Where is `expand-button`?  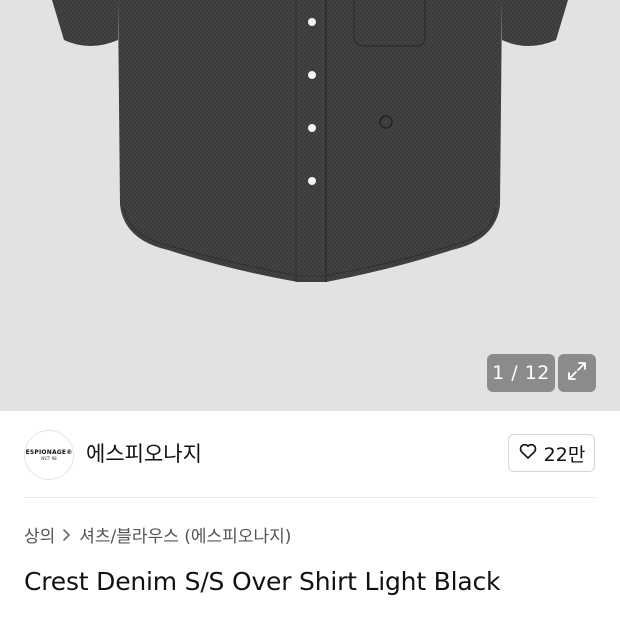 expand-button is located at coordinates (577, 373).